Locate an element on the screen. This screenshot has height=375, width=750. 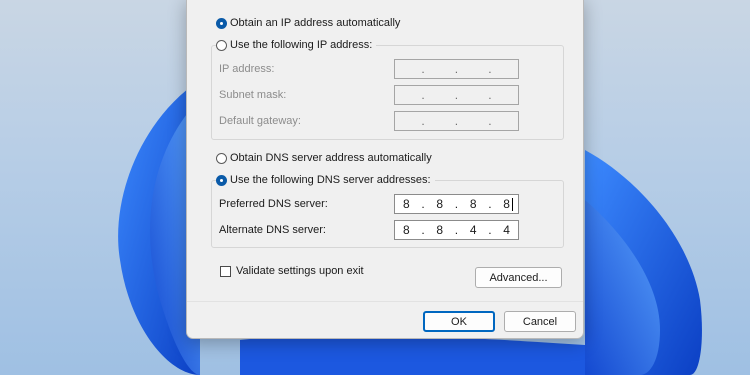
alternate-dns-row: Alternate DNS server: 8. 8. 4. 4 is located at coordinates (387, 230).